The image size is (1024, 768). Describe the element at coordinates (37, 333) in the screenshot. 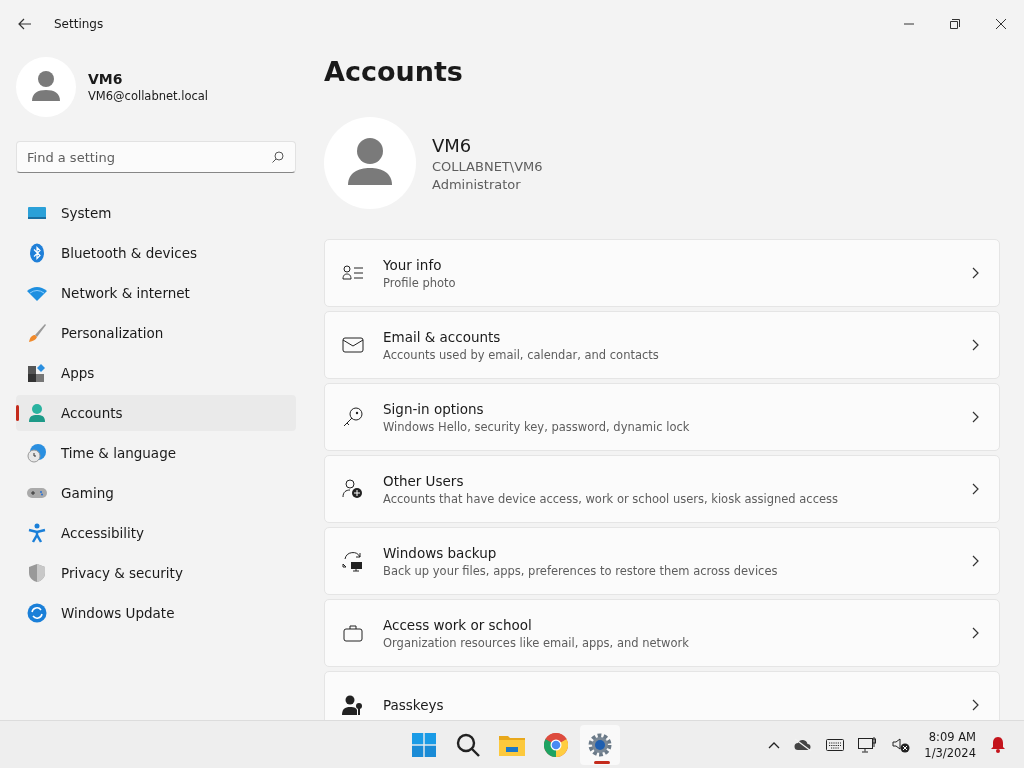

I see `brush-icon` at that location.